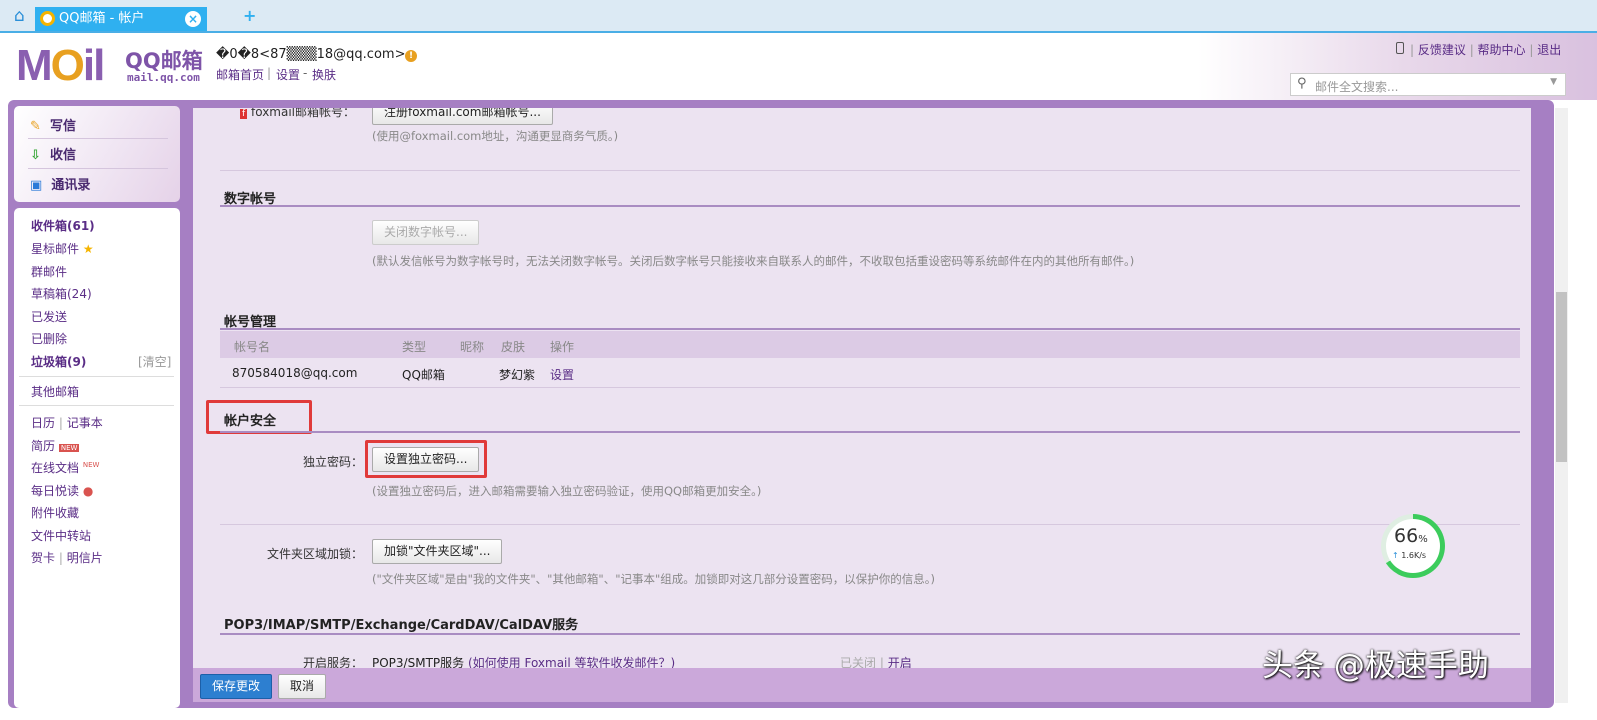 The width and height of the screenshot is (1597, 720). What do you see at coordinates (55, 468) in the screenshot?
I see `docs-link: 在线文档` at bounding box center [55, 468].